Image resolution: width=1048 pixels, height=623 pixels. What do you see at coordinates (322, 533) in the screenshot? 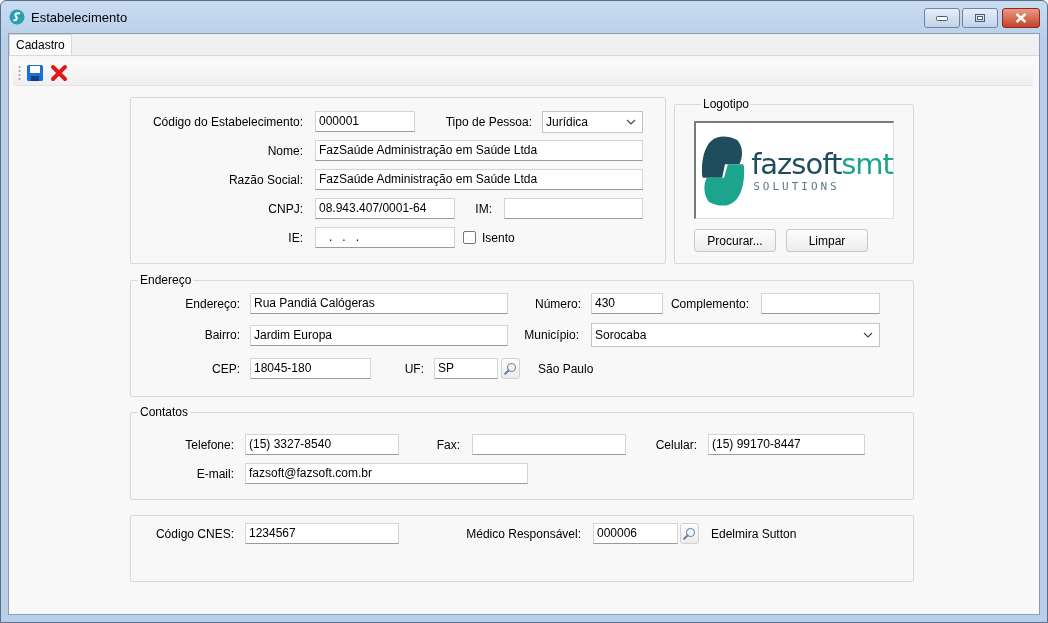
I see `cnes-field: 1234567` at bounding box center [322, 533].